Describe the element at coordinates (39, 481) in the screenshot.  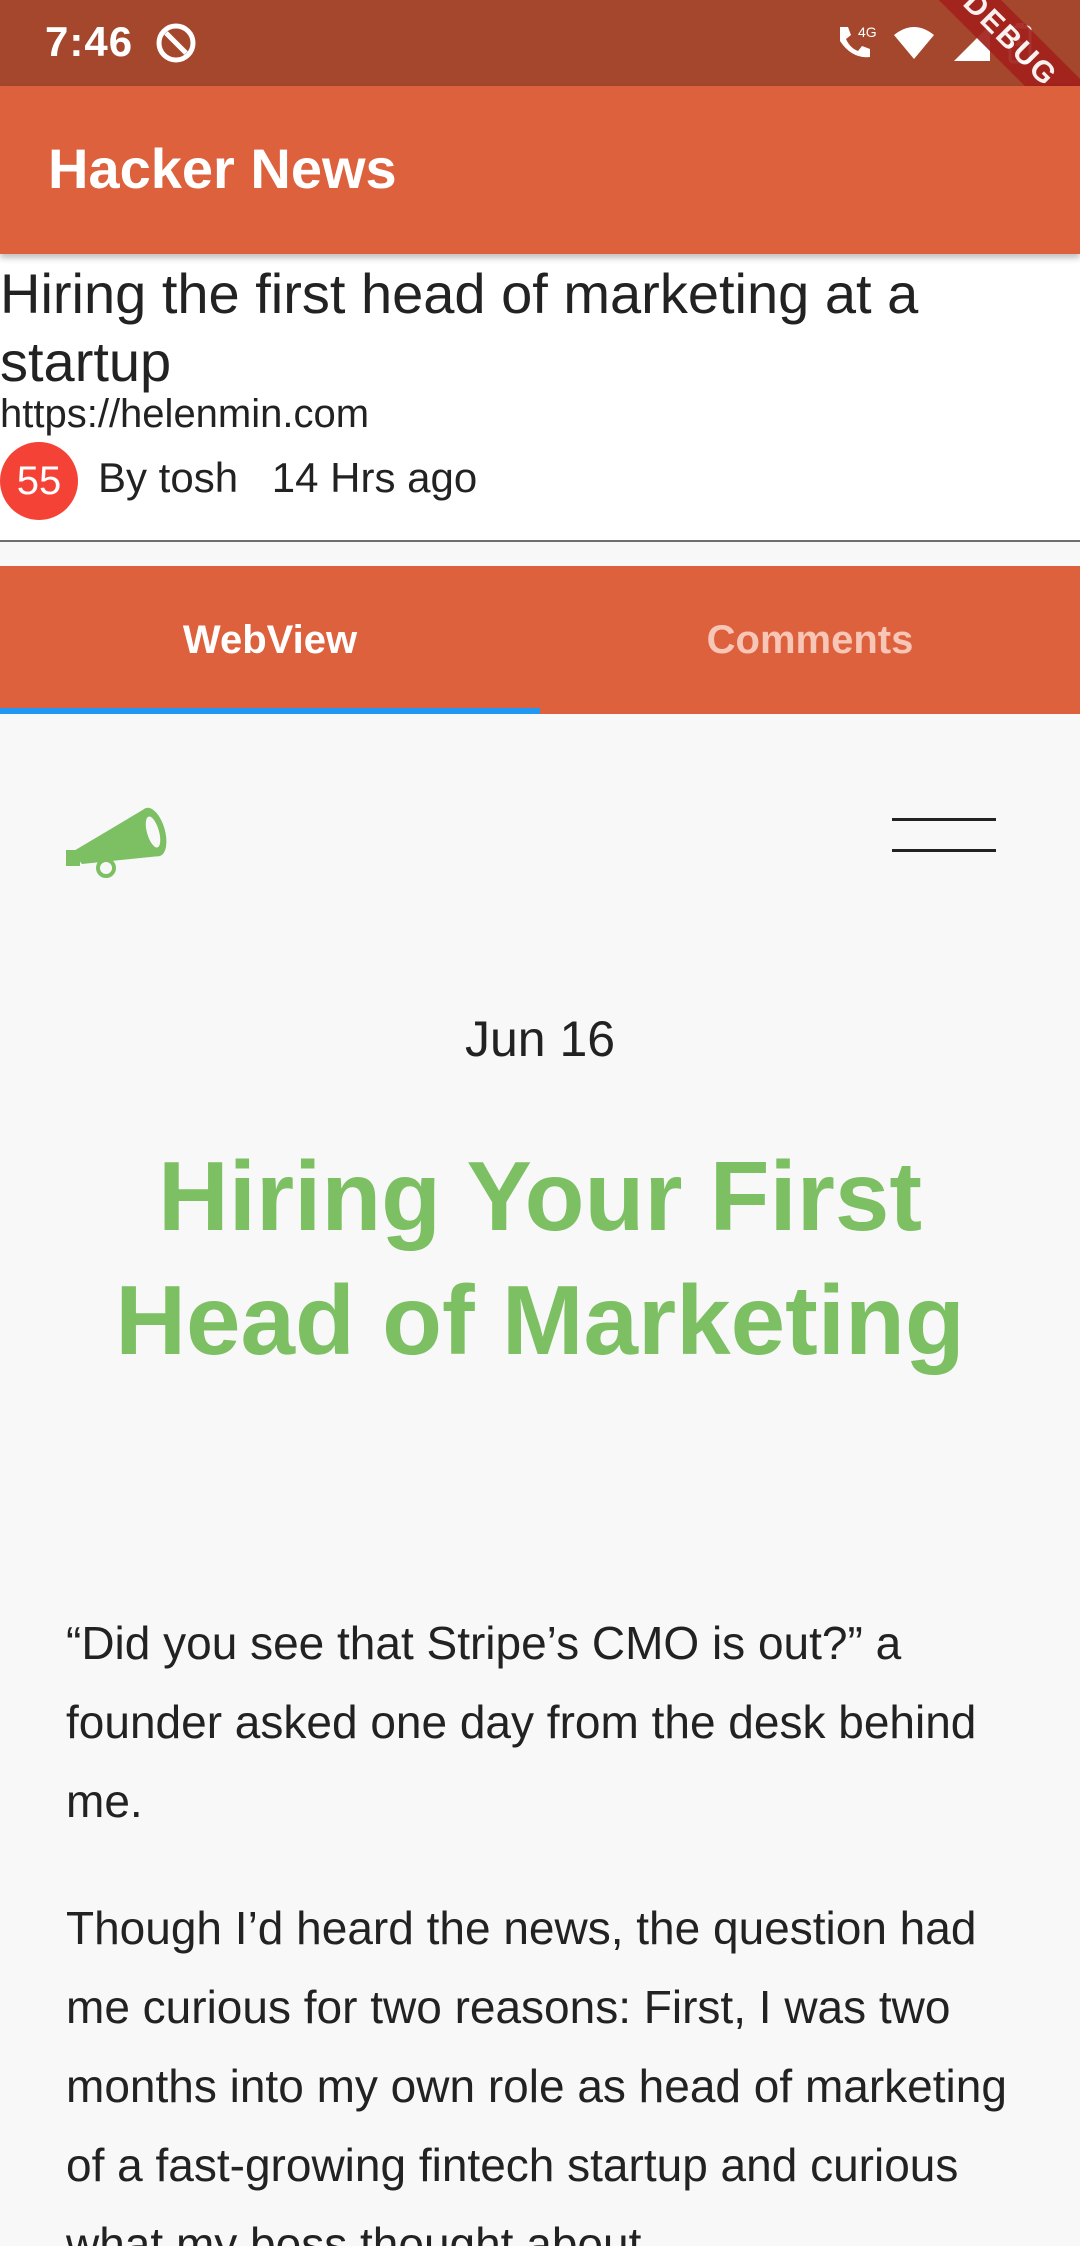
I see `score-badge: 55` at that location.